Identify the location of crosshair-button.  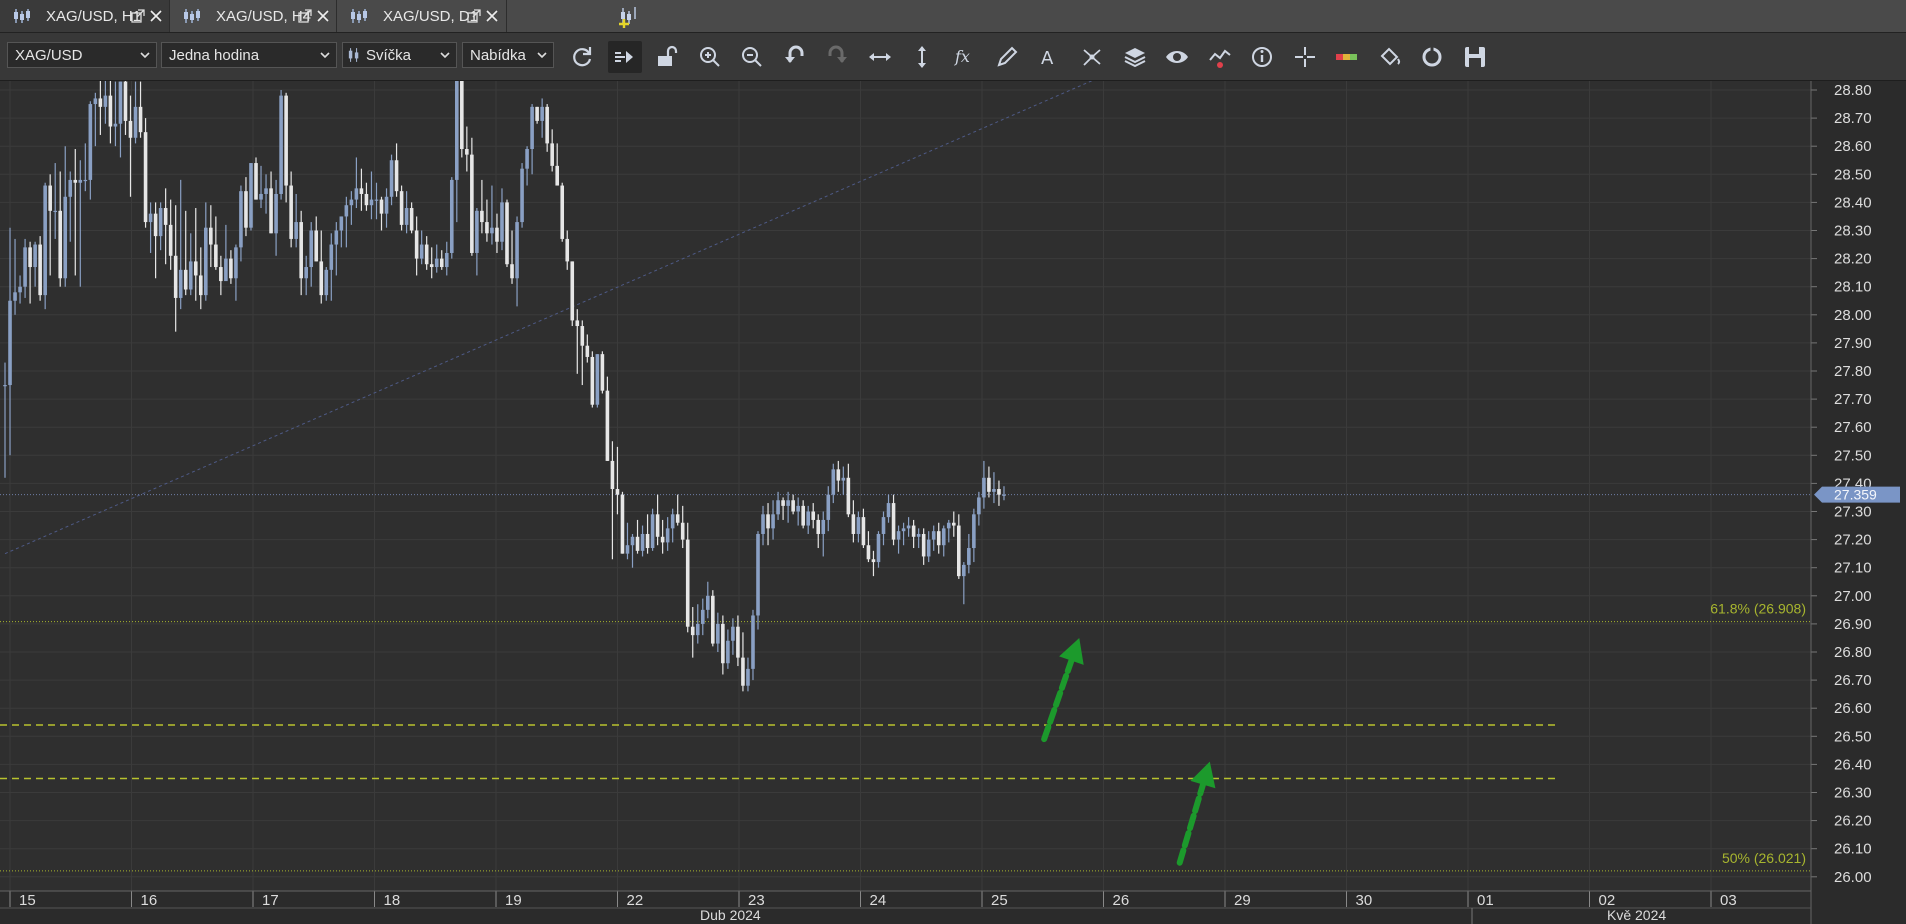
(1305, 57).